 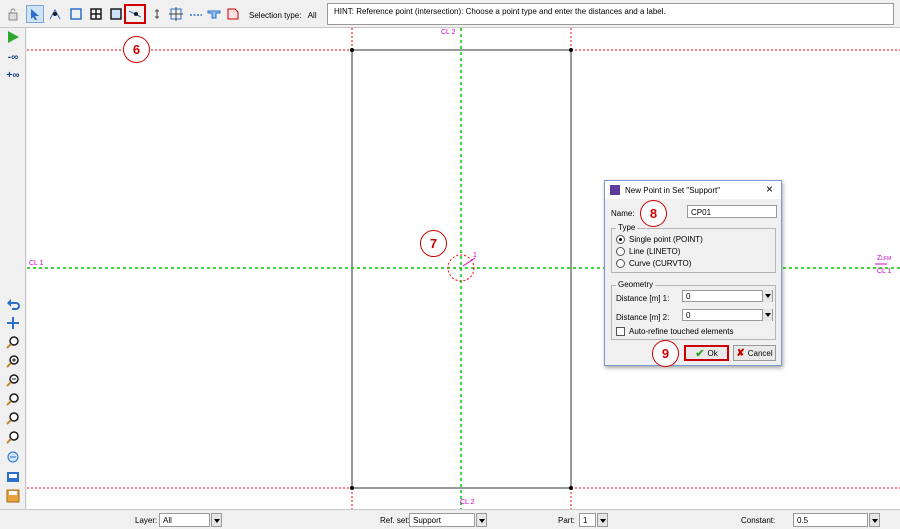 I want to click on run-icon, so click(x=13, y=37).